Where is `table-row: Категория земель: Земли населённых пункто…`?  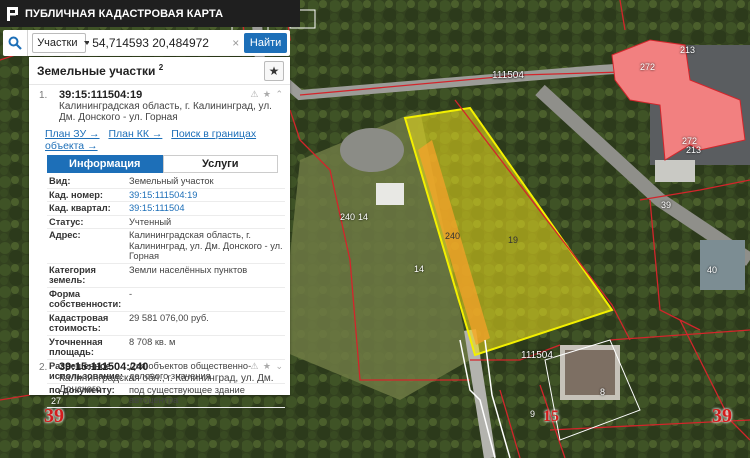 table-row: Категория земель: Земли населённых пункто… is located at coordinates (166, 275).